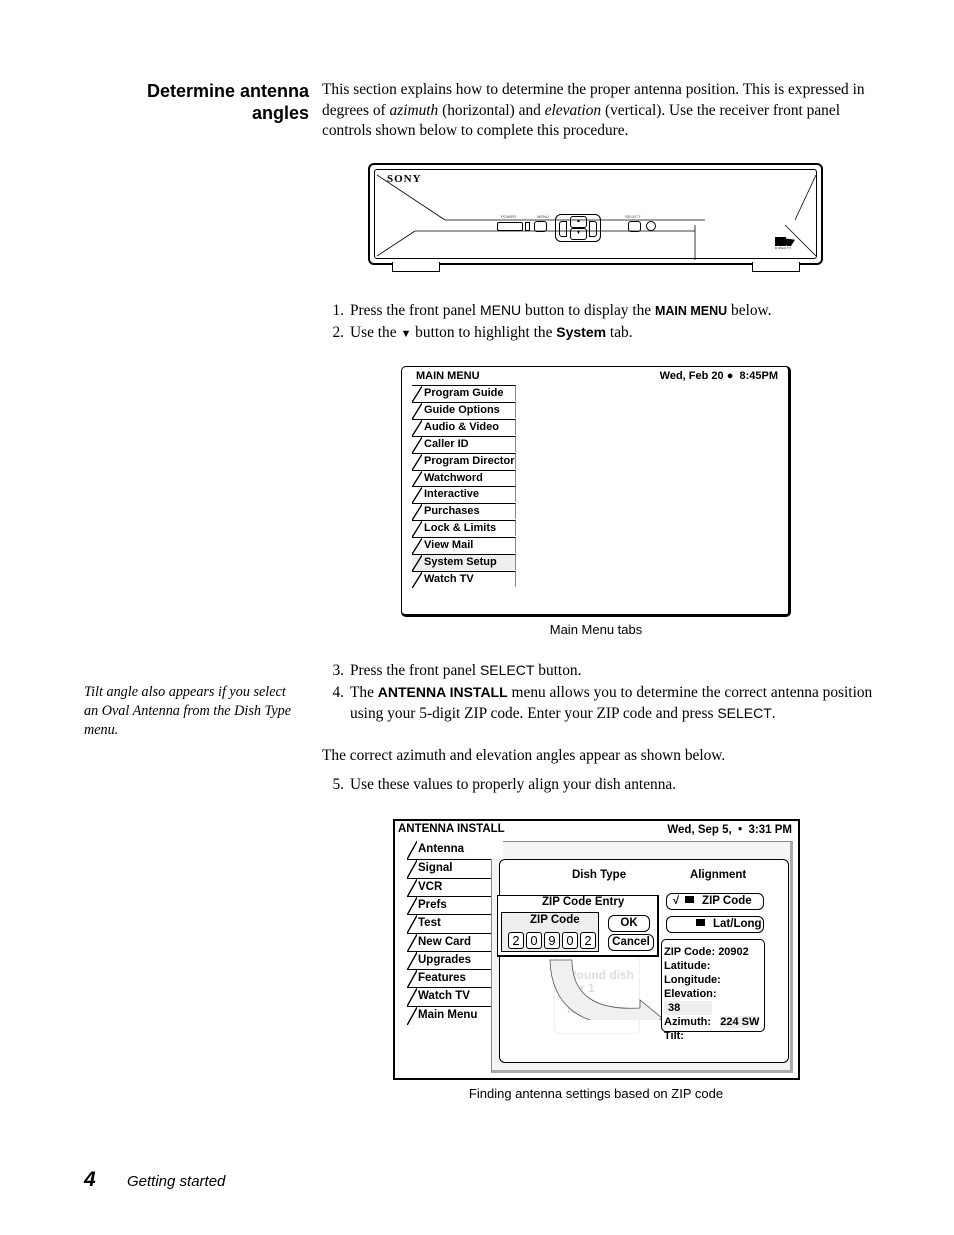 Image resolution: width=954 pixels, height=1235 pixels. What do you see at coordinates (464, 495) in the screenshot?
I see `main-menu-tab: Interactive` at bounding box center [464, 495].